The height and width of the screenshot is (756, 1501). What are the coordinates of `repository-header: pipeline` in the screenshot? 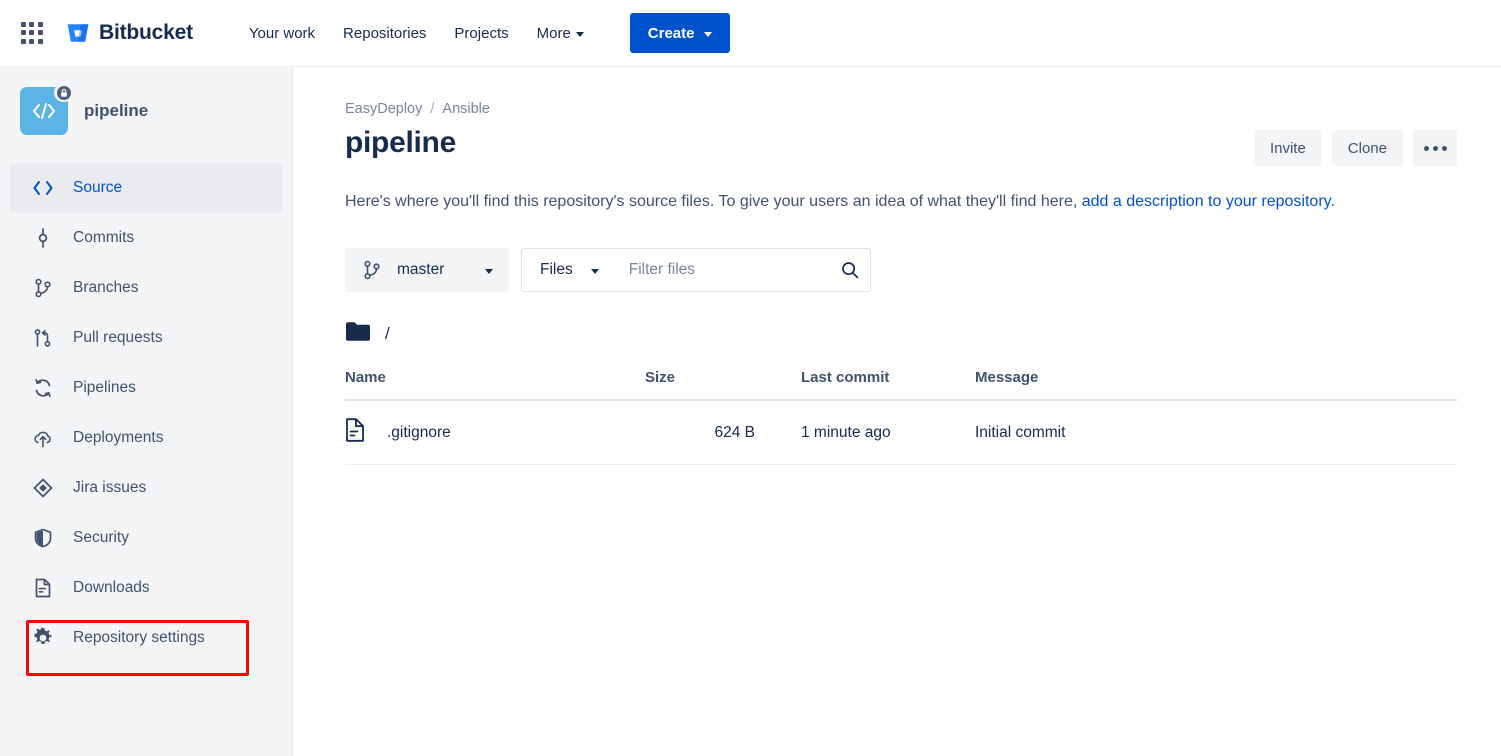 It's located at (146, 109).